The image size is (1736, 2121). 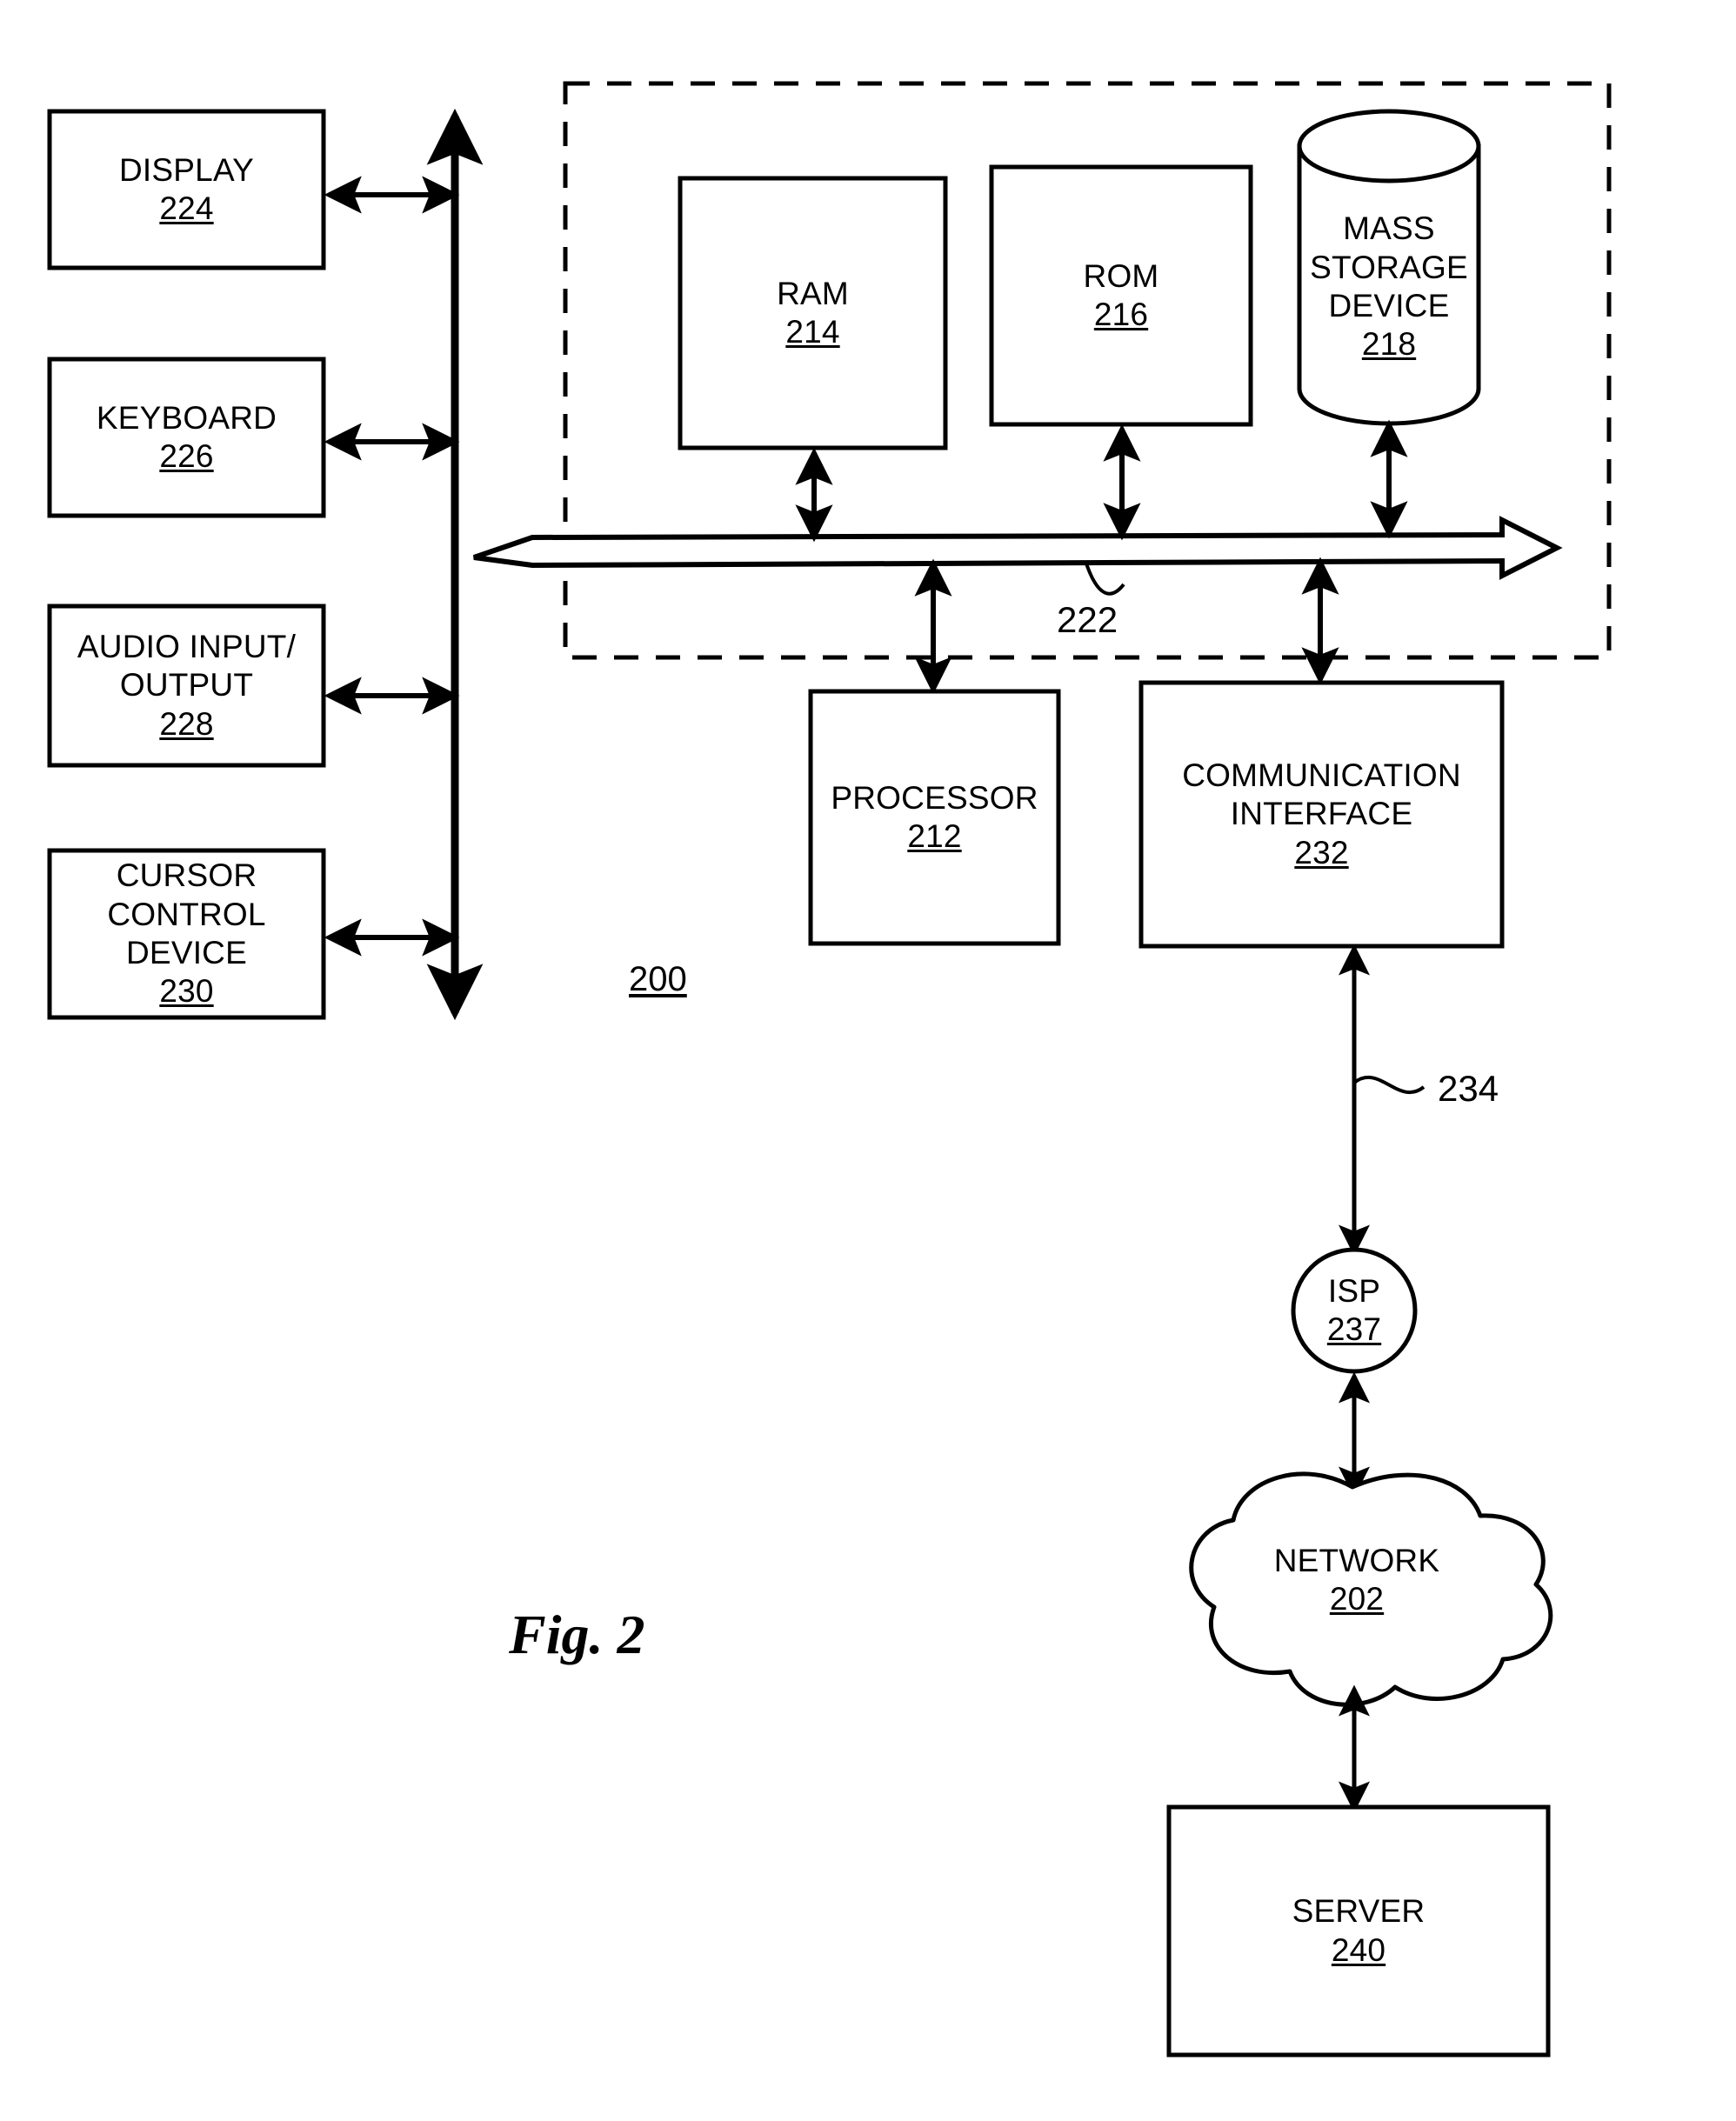 What do you see at coordinates (658, 979) in the screenshot?
I see `system-ref-200: 200` at bounding box center [658, 979].